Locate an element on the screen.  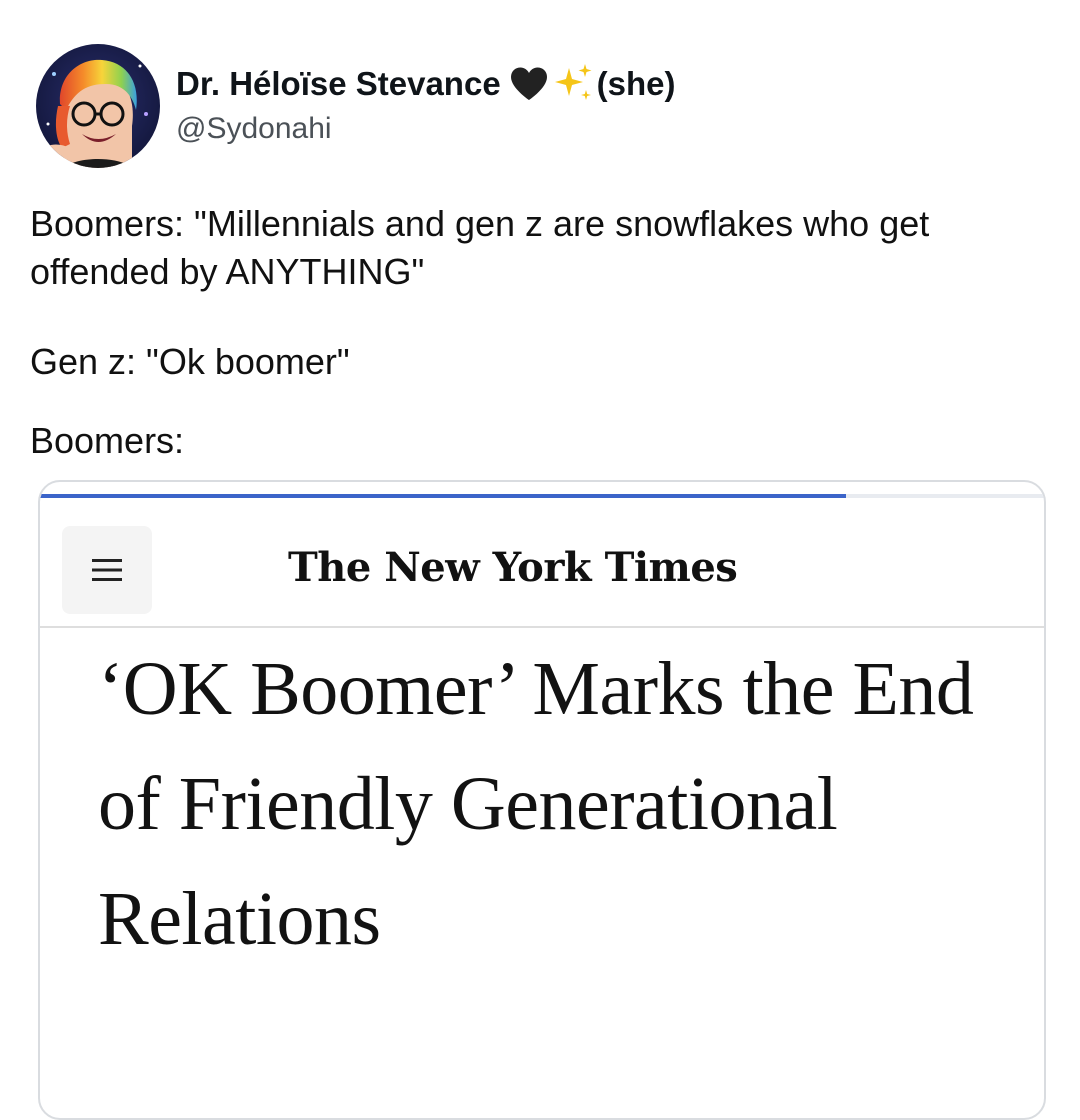
tweet-header: Dr. Héloïse Stevance (she) @Sydonahi is located at coordinates (536, 106).